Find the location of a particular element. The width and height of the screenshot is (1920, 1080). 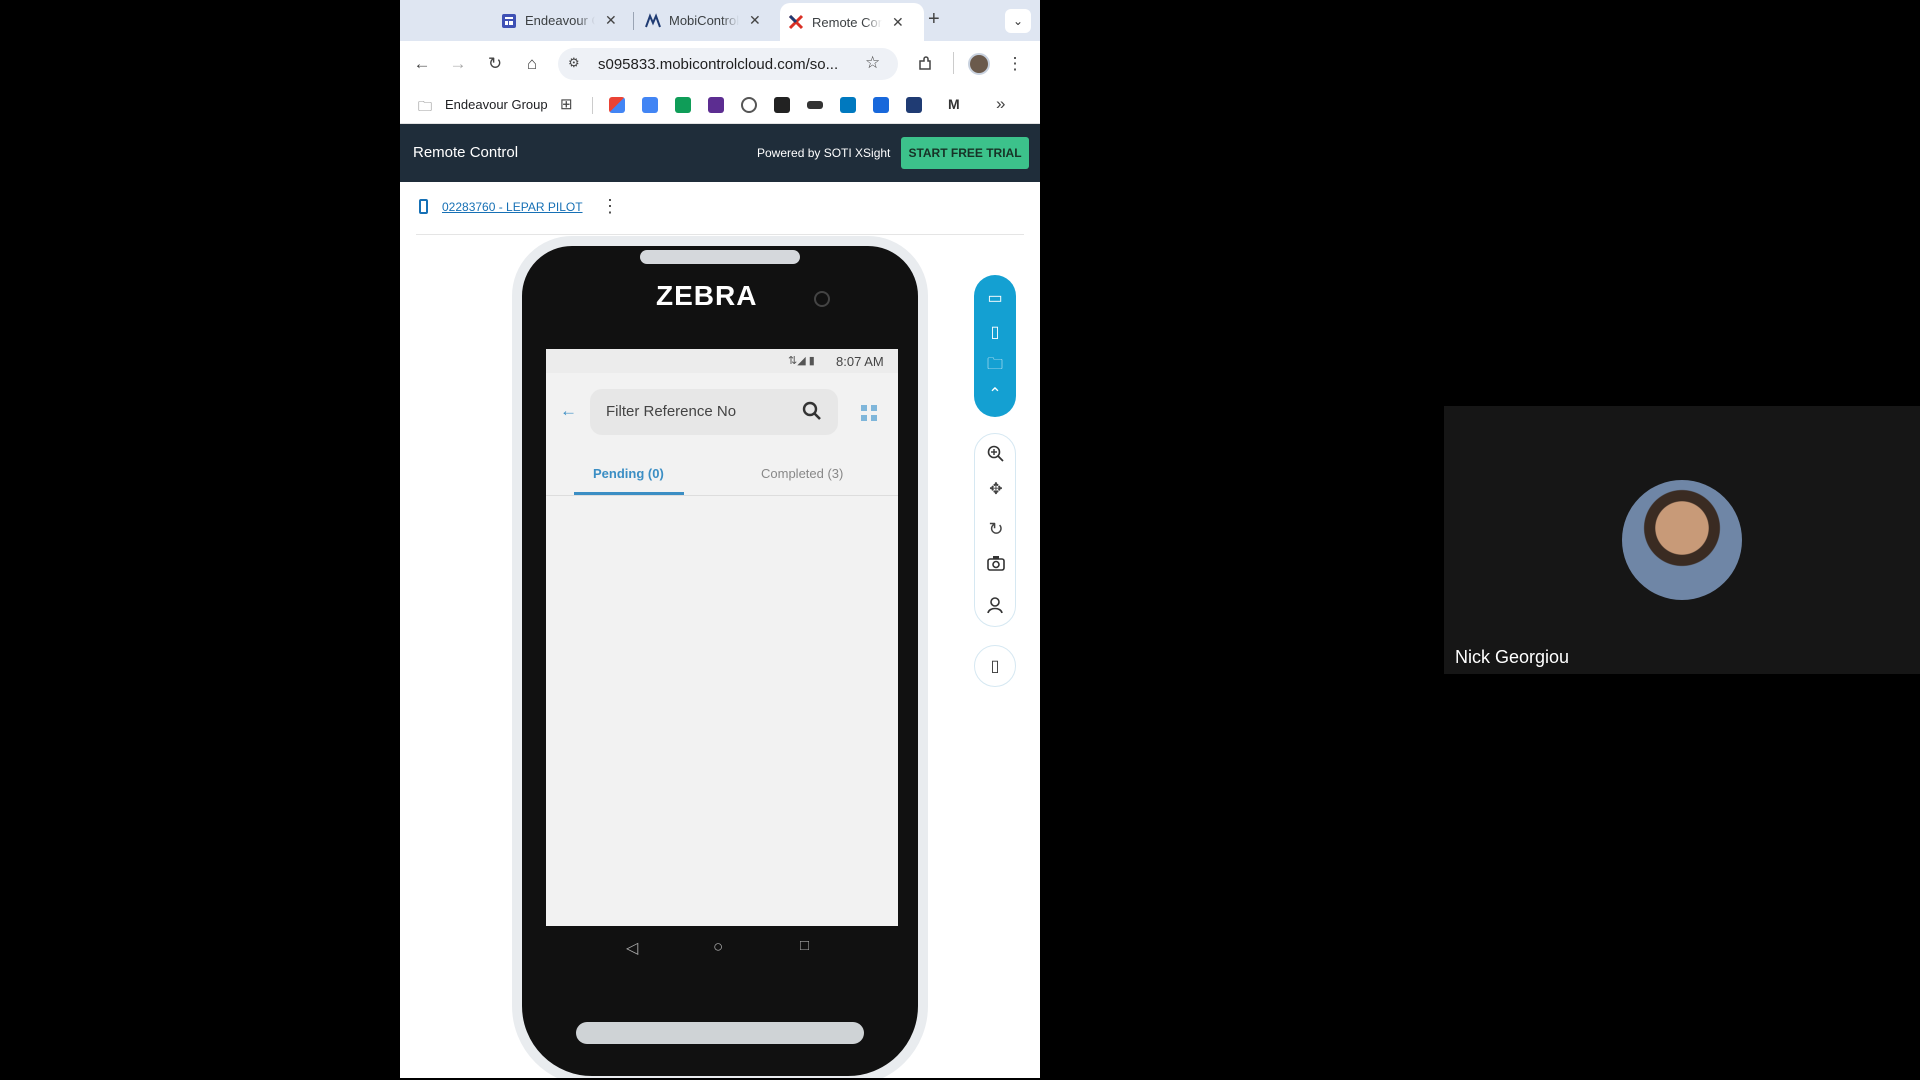

globe-icon is located at coordinates (749, 105).